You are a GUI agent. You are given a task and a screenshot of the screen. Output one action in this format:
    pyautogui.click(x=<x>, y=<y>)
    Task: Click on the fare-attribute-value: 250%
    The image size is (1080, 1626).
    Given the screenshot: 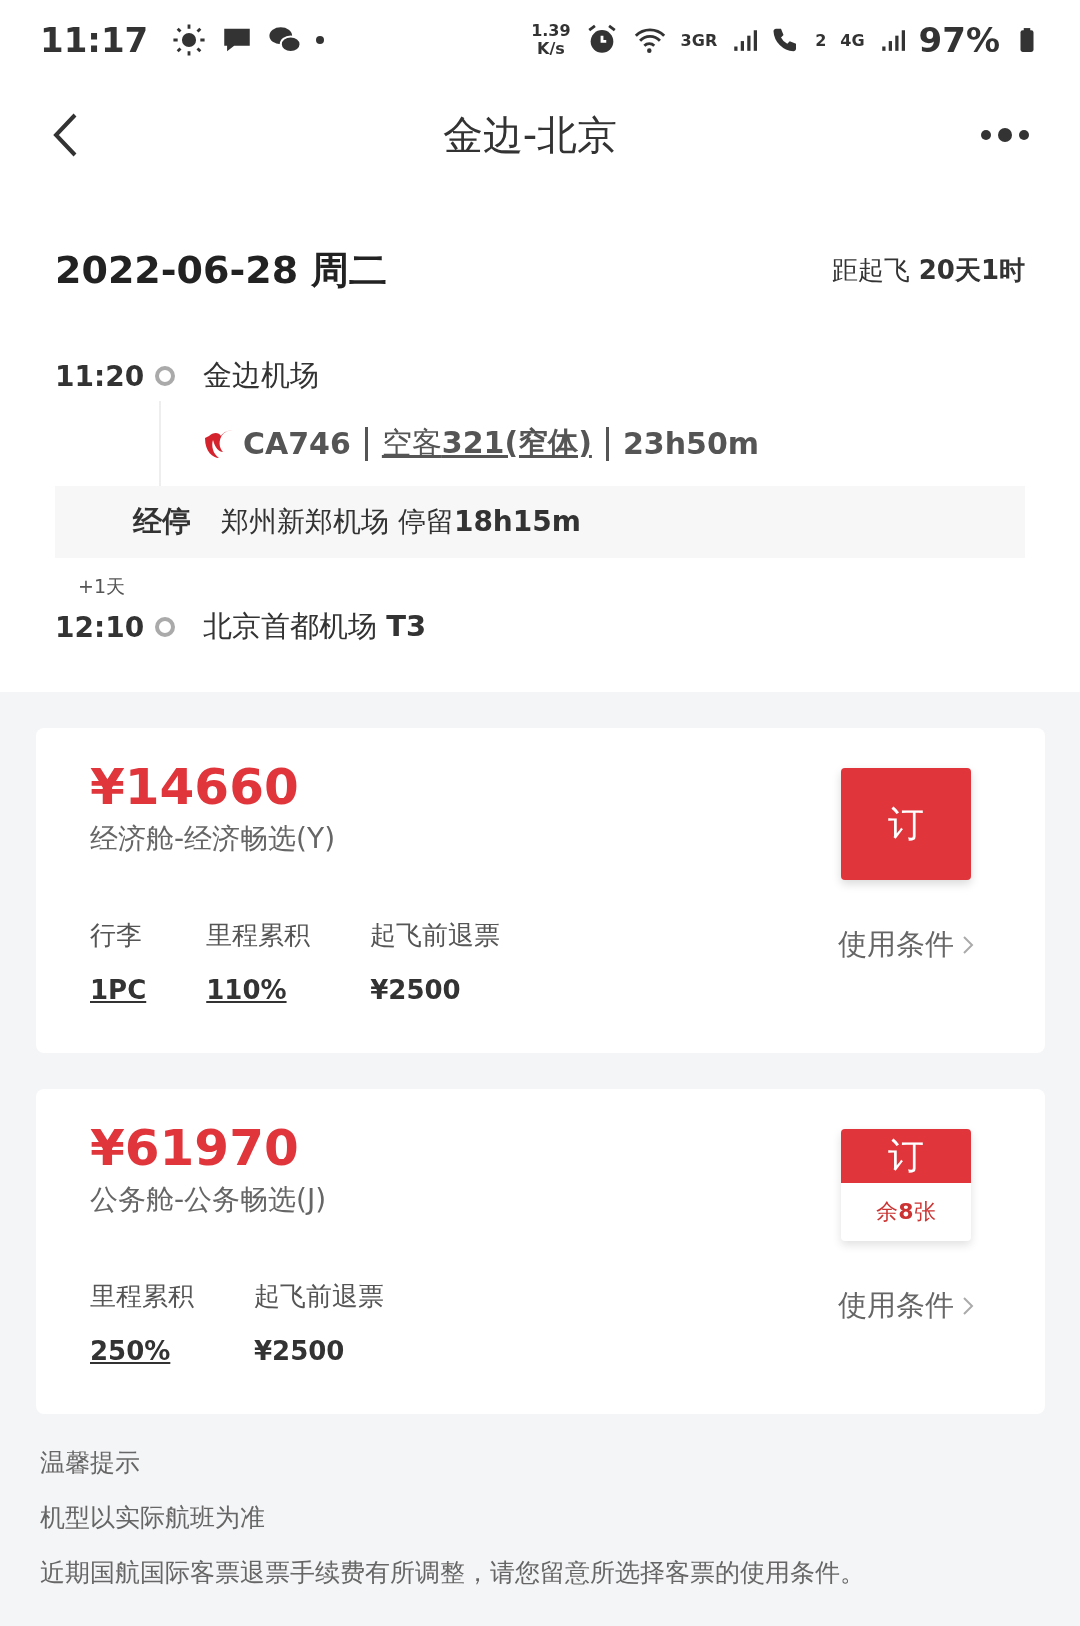 What is the action you would take?
    pyautogui.click(x=142, y=1351)
    